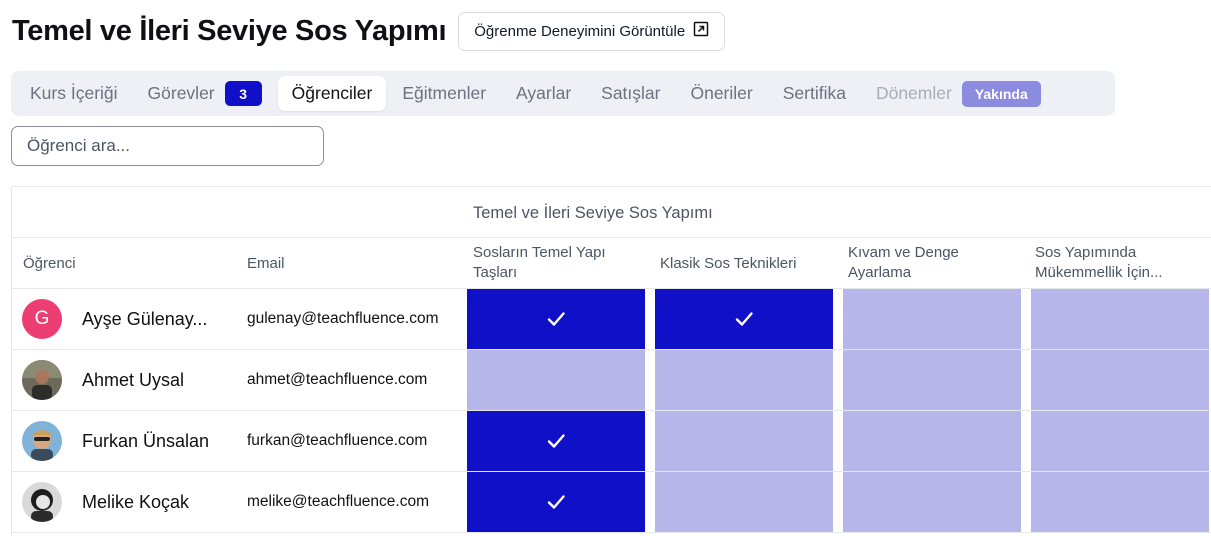 The width and height of the screenshot is (1211, 536). I want to click on view-button-label: Öğrenme Deneyimini Görüntüle, so click(580, 31).